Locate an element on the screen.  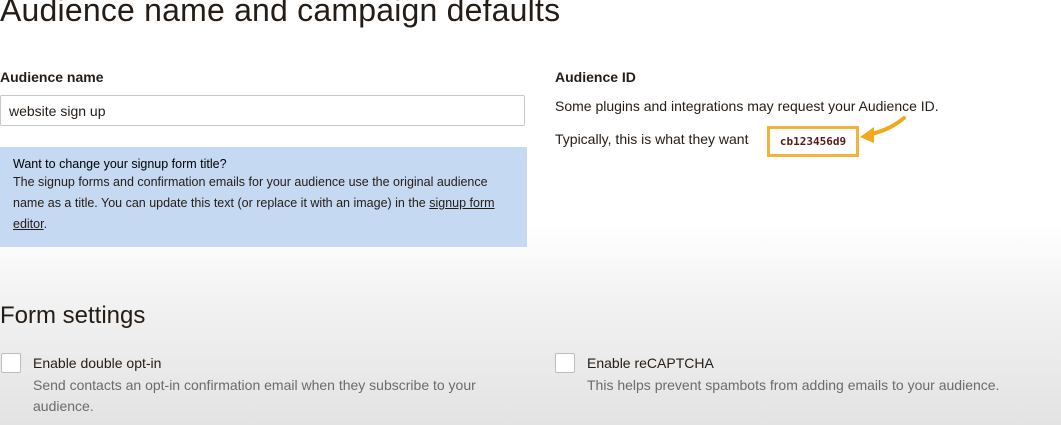
audience-id-highlight: cb123456d9 is located at coordinates (813, 141).